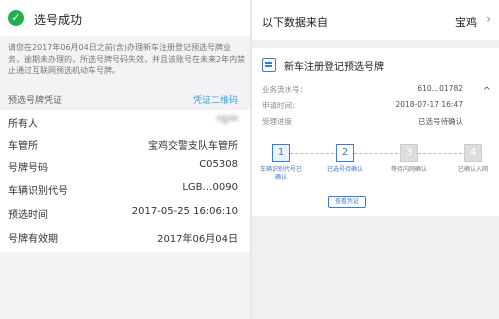 The width and height of the screenshot is (499, 319). I want to click on card-title: 新车注册登记预选号牌, so click(334, 67).